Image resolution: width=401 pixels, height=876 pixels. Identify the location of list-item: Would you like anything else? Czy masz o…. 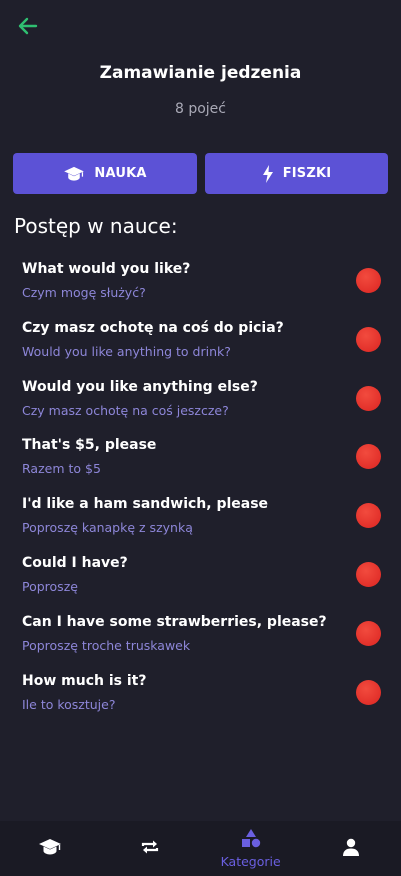
(200, 405).